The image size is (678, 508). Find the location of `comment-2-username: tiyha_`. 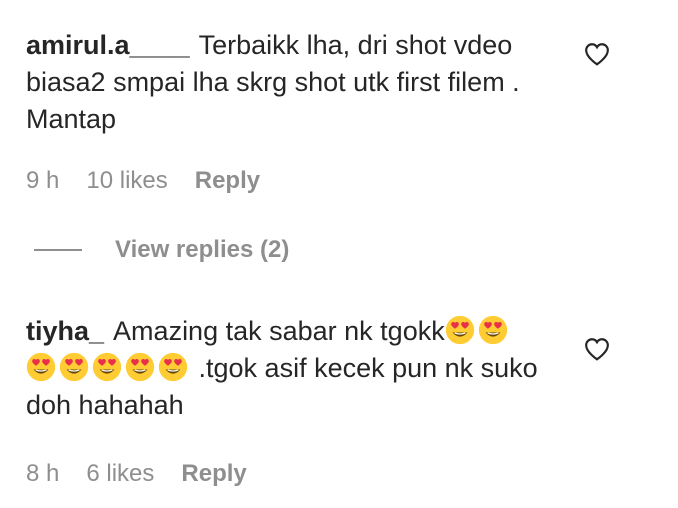

comment-2-username: tiyha_ is located at coordinates (65, 331).